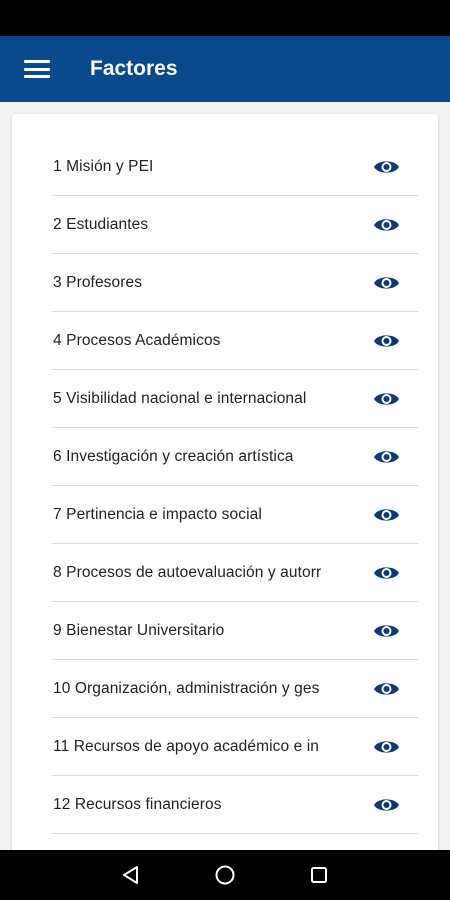 This screenshot has width=450, height=900. What do you see at coordinates (139, 630) in the screenshot?
I see `list-item-label: 9 Bienestar Universitario` at bounding box center [139, 630].